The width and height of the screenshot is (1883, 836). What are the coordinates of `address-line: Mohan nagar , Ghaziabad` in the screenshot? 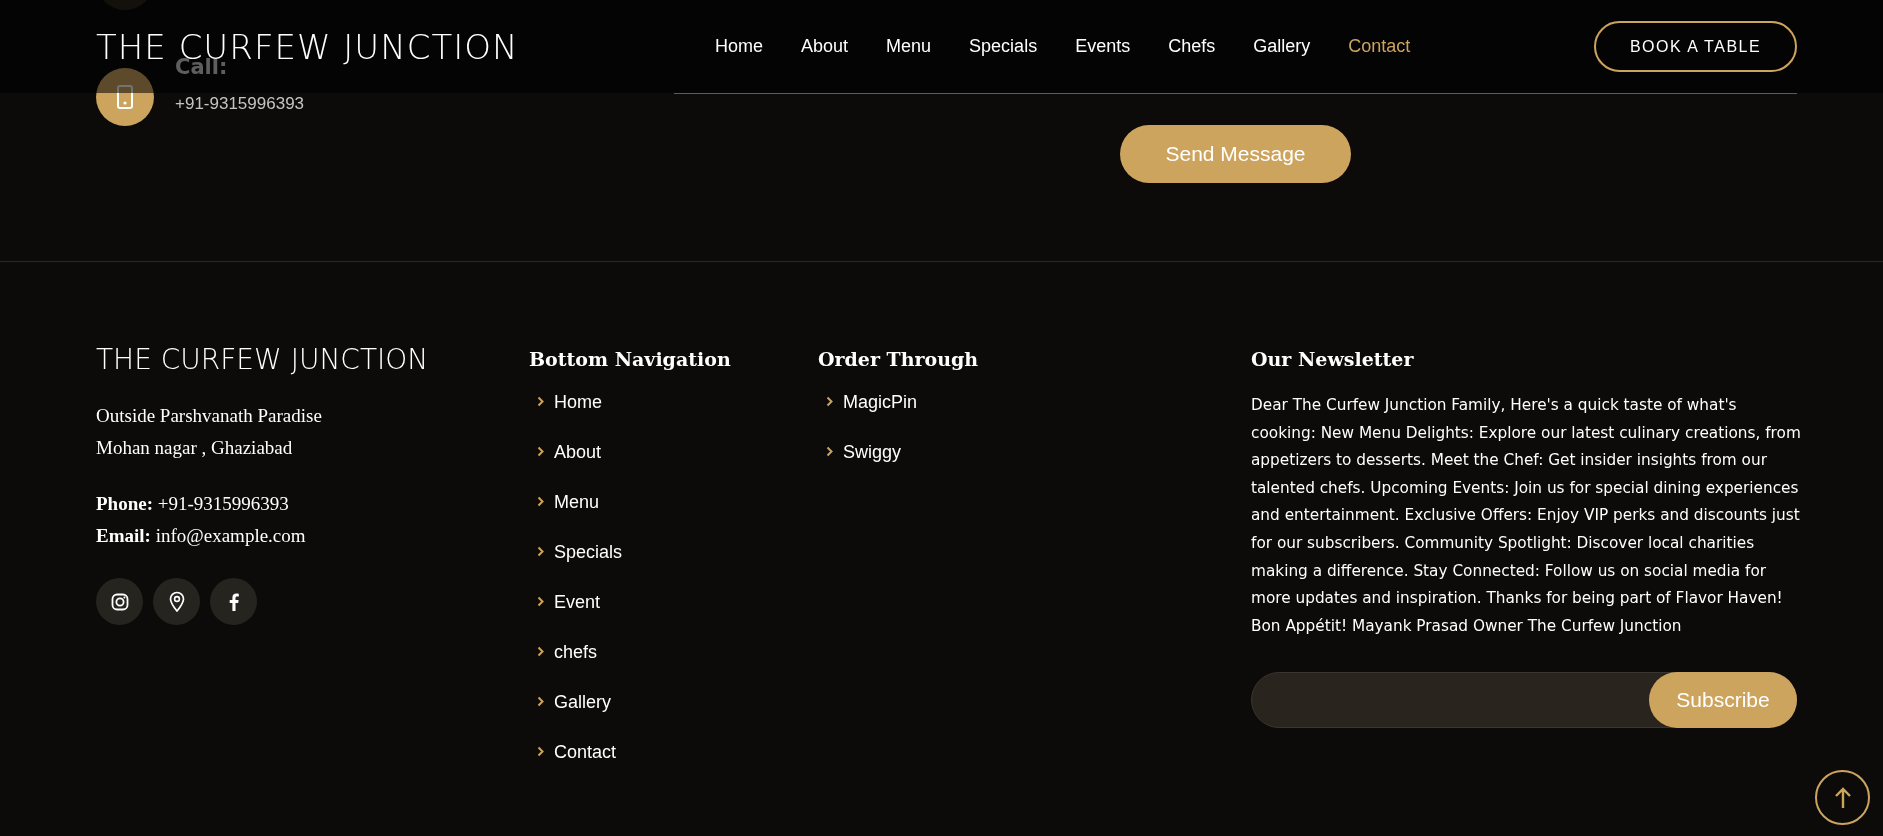 It's located at (195, 448).